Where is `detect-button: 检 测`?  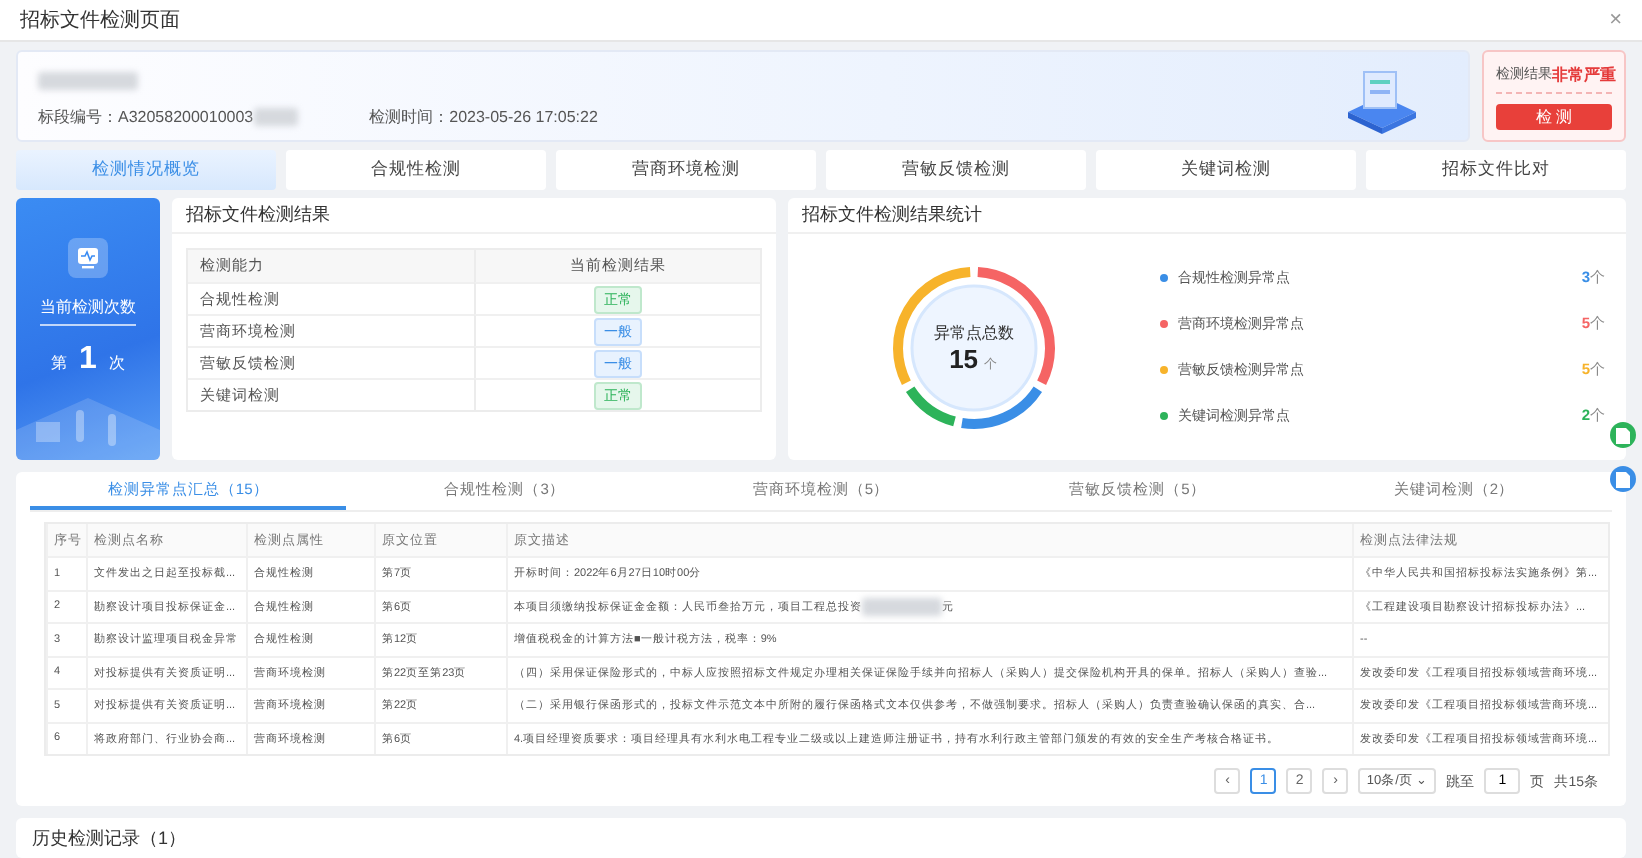 detect-button: 检 测 is located at coordinates (1554, 116).